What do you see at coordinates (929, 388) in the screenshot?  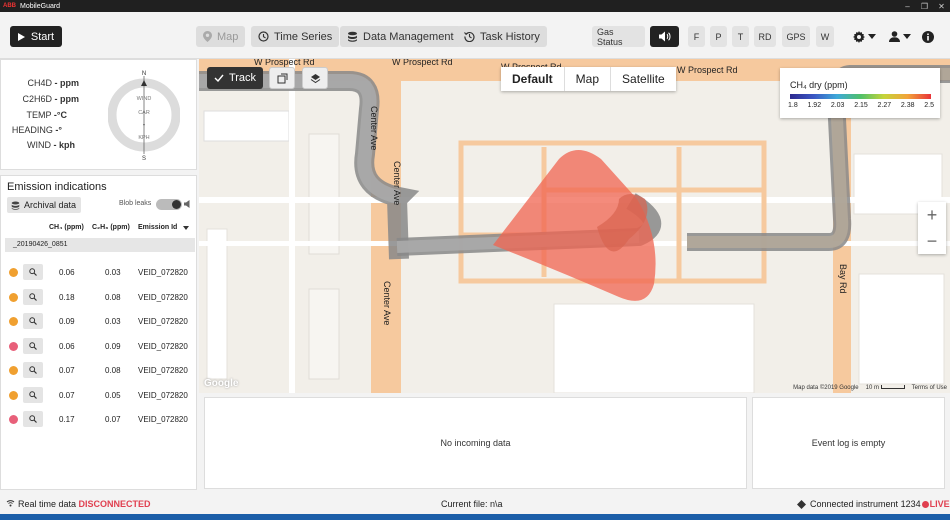 I see `terms-link: Terms of Use` at bounding box center [929, 388].